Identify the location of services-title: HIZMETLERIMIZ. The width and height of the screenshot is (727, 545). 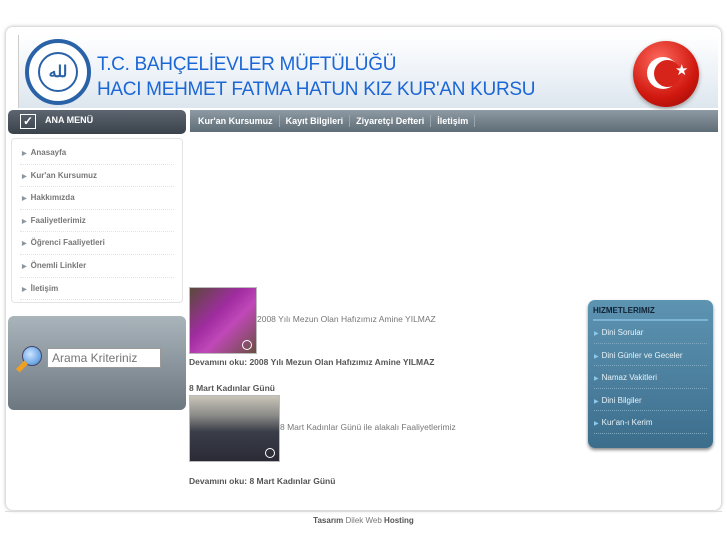
(650, 313).